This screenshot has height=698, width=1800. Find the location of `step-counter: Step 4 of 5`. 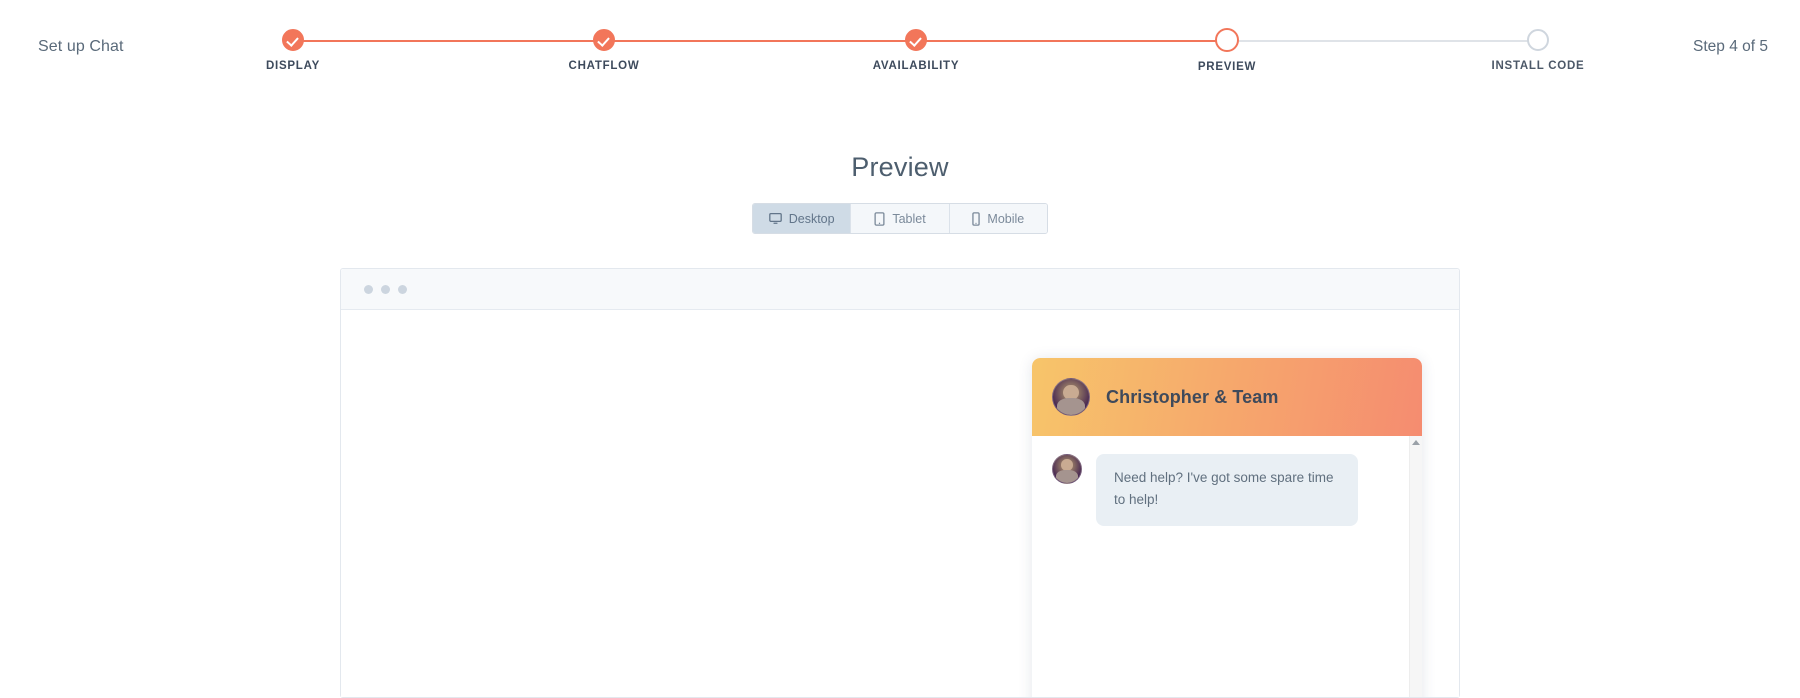

step-counter: Step 4 of 5 is located at coordinates (1730, 46).